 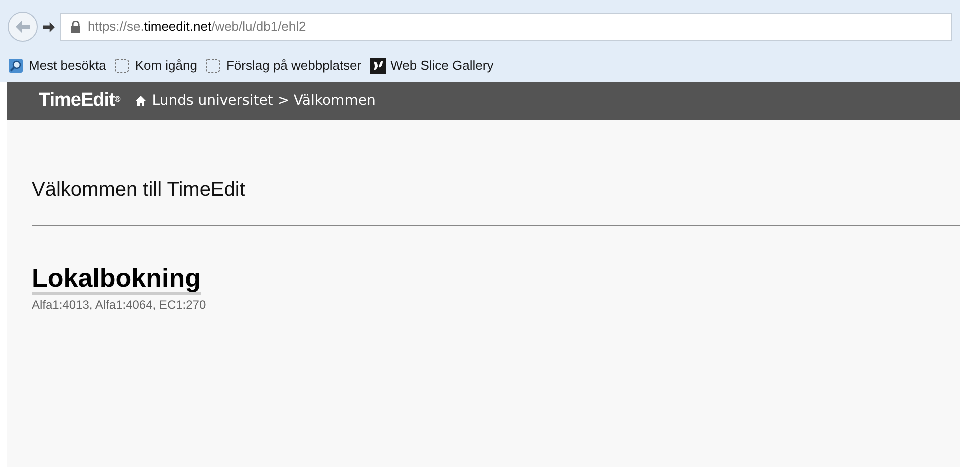 What do you see at coordinates (58, 66) in the screenshot?
I see `bookmark-item: Mest besökta` at bounding box center [58, 66].